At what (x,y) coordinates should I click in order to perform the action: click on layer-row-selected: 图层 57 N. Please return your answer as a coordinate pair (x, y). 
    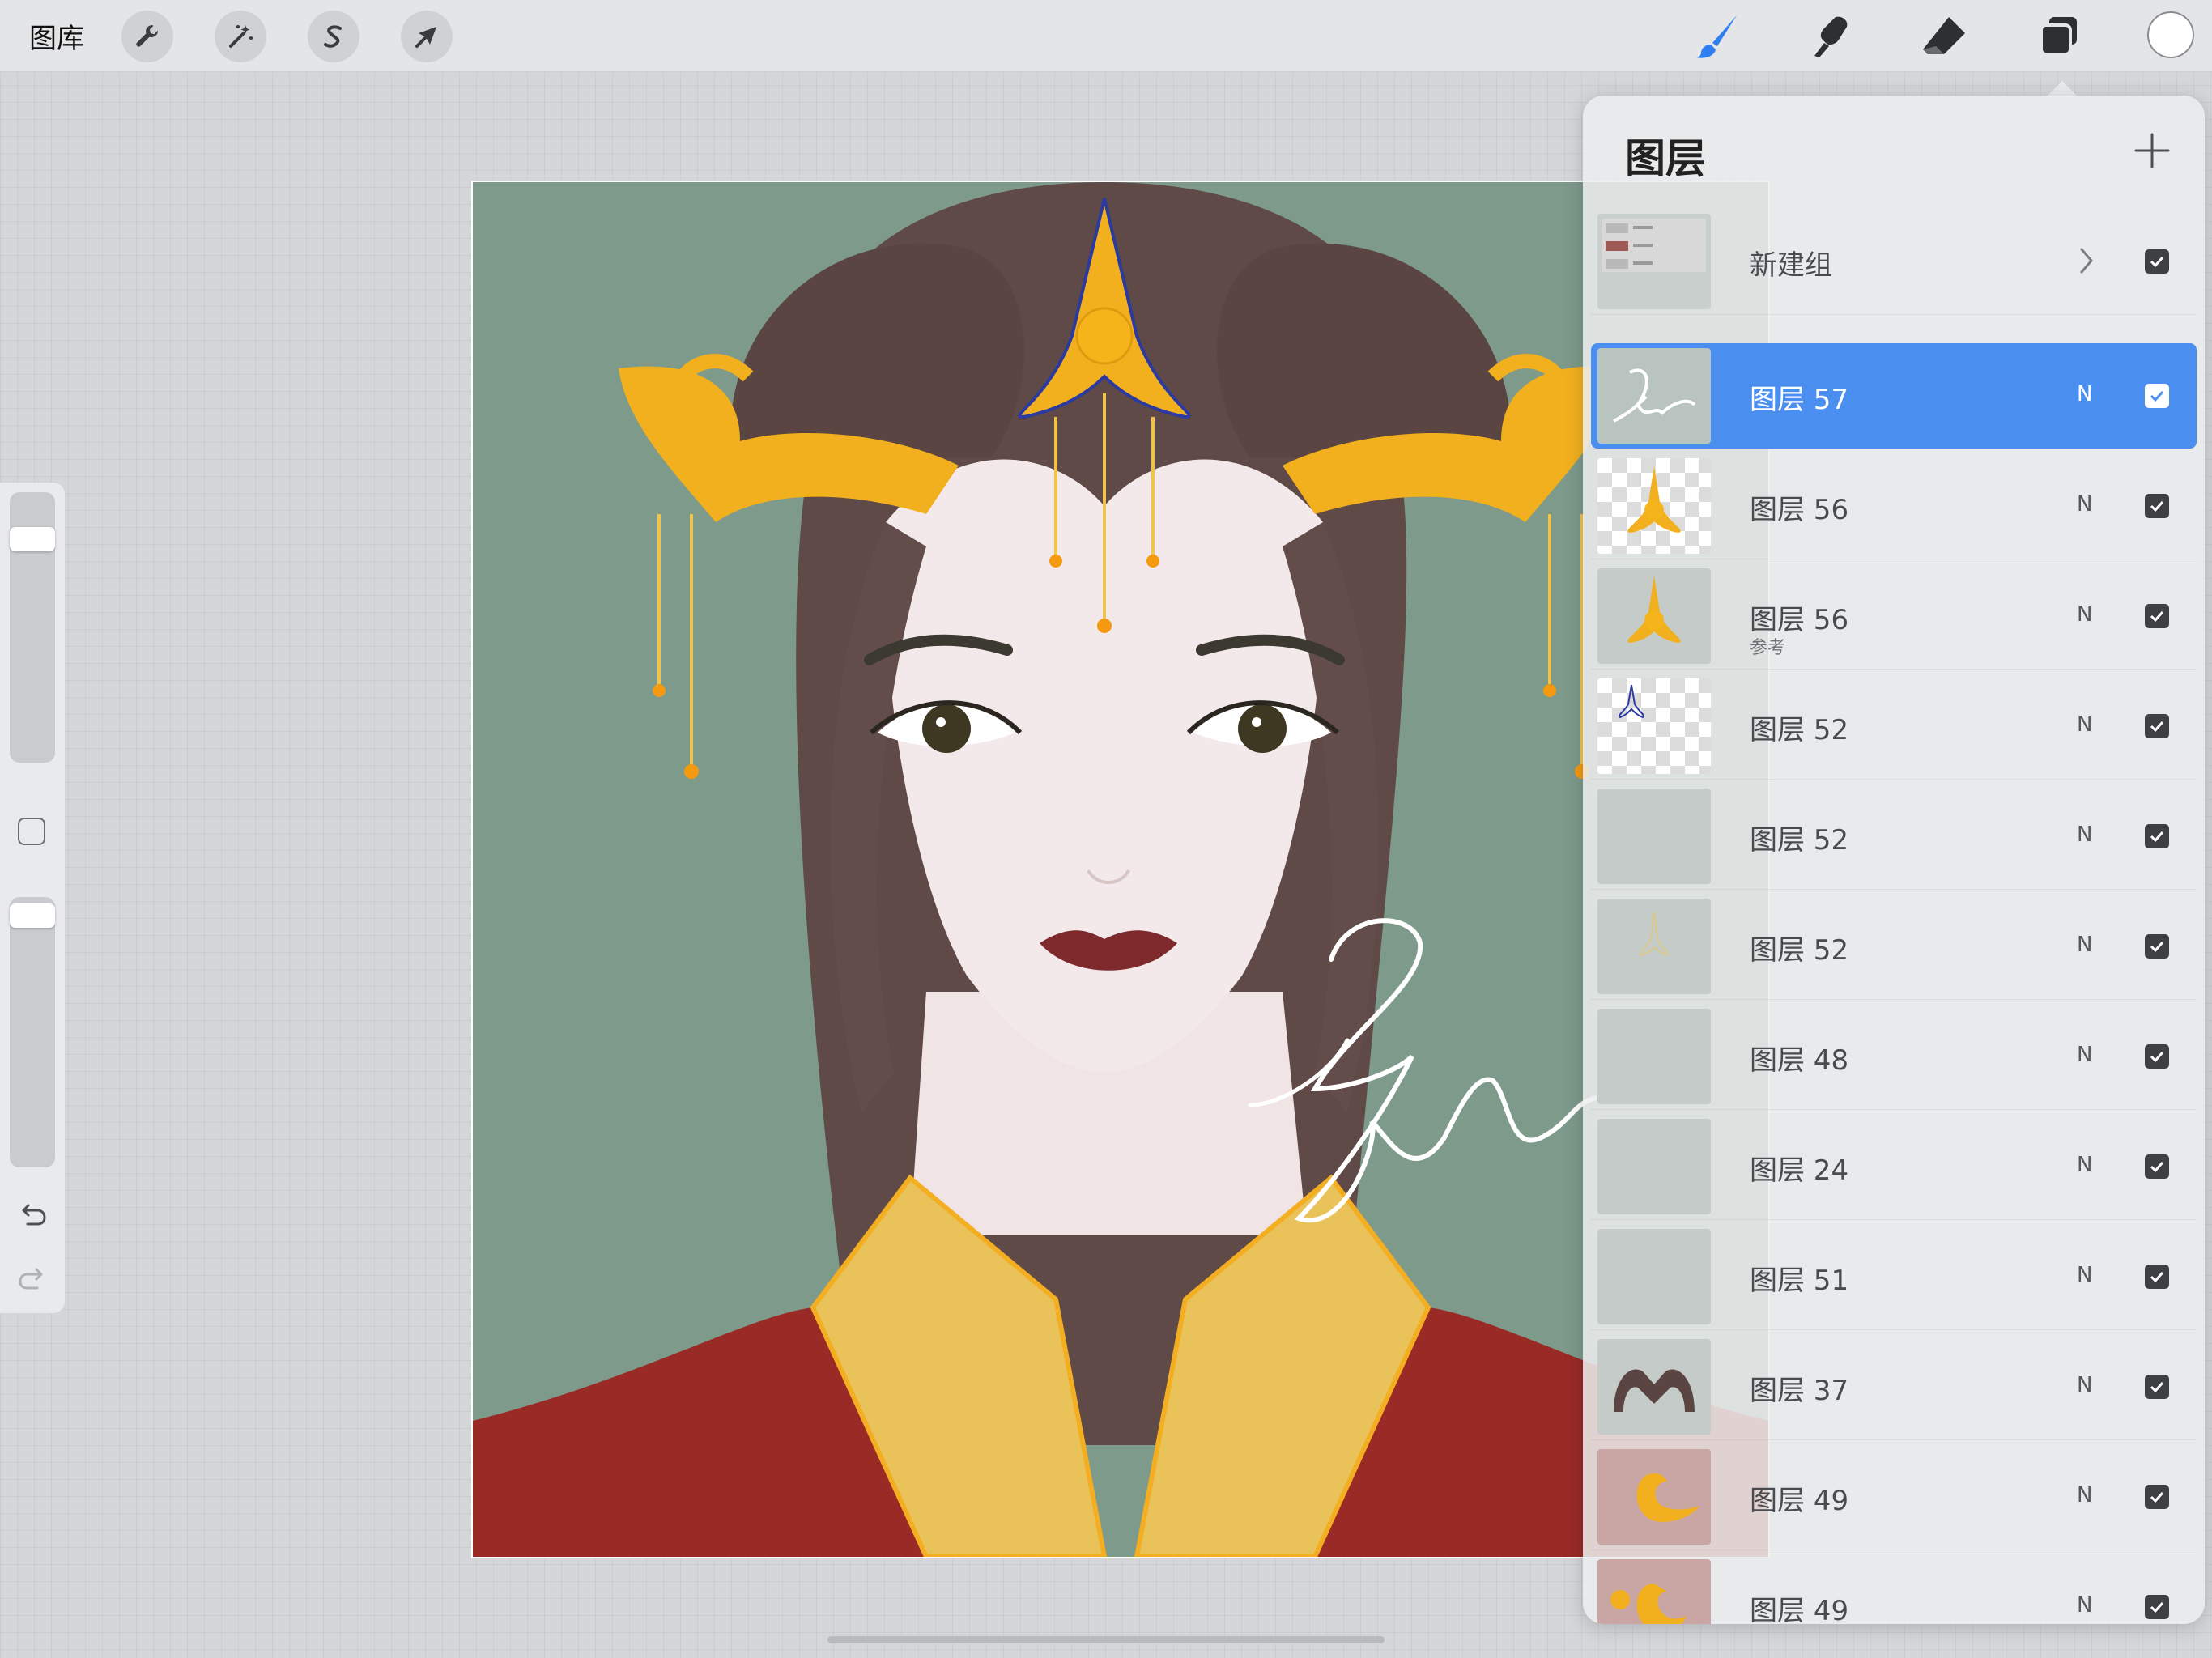
    Looking at the image, I should click on (1894, 396).